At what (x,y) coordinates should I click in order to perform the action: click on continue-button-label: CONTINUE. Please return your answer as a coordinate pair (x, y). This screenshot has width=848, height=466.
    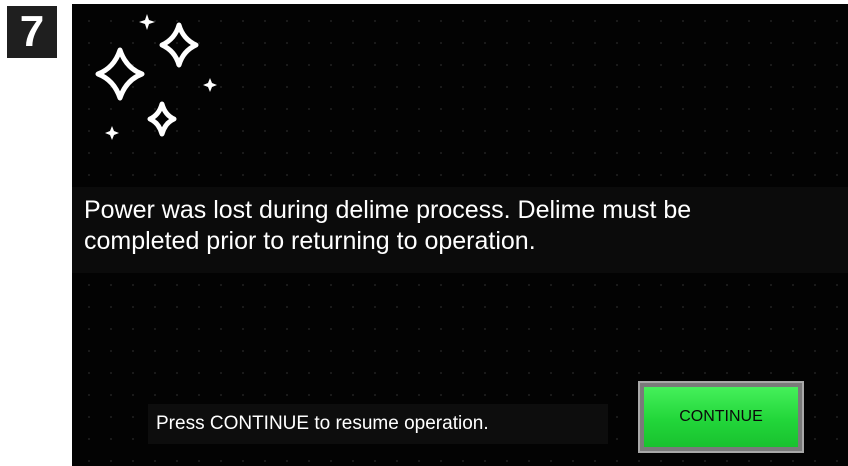
    Looking at the image, I should click on (721, 417).